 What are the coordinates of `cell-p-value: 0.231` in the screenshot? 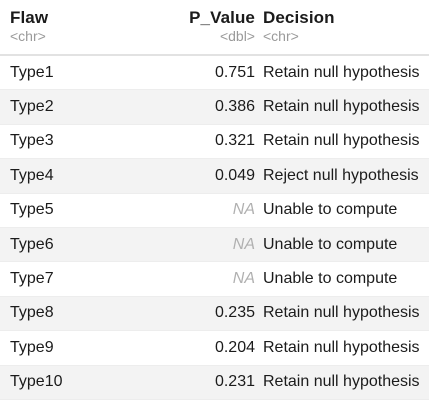 It's located at (215, 382).